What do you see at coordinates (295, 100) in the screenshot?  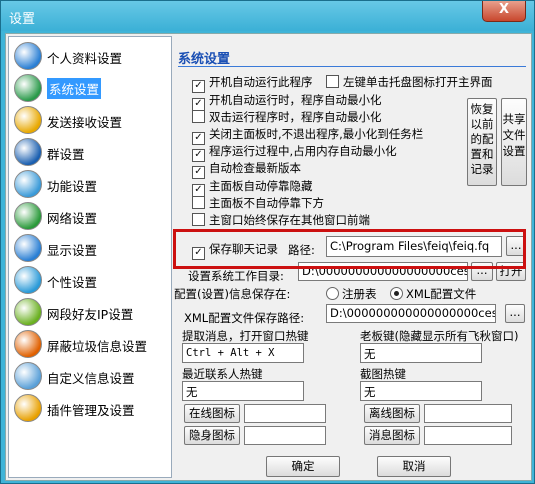 I see `option-label: 开机自动运行时，程序自动最小化` at bounding box center [295, 100].